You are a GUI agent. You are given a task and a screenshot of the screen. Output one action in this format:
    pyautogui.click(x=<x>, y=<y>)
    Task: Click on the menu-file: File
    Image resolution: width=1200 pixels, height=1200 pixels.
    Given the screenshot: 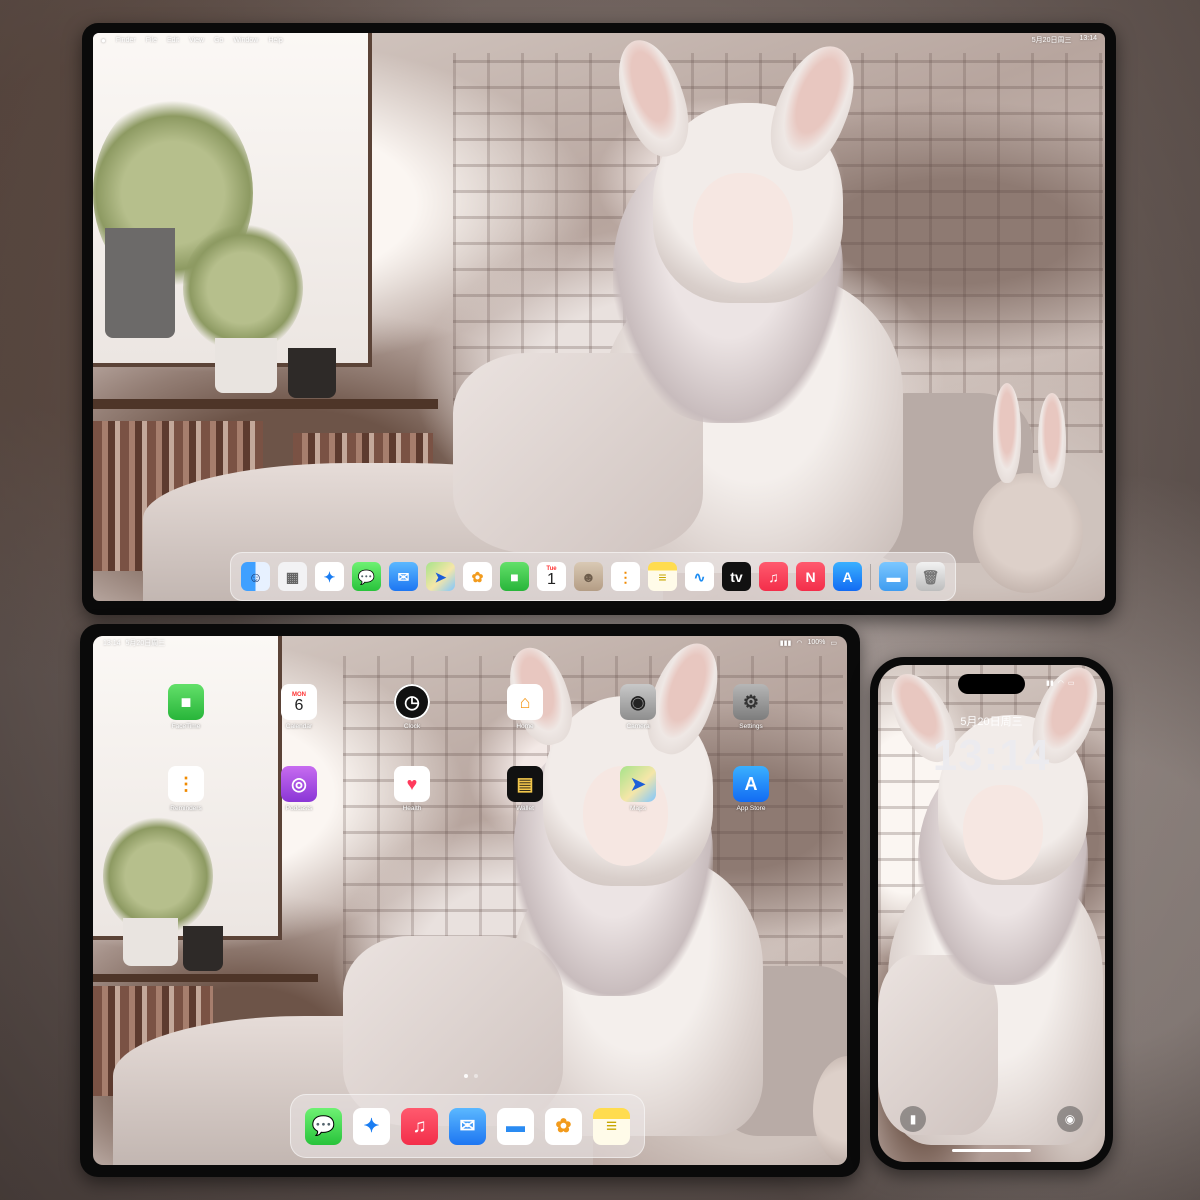 What is the action you would take?
    pyautogui.click(x=151, y=40)
    